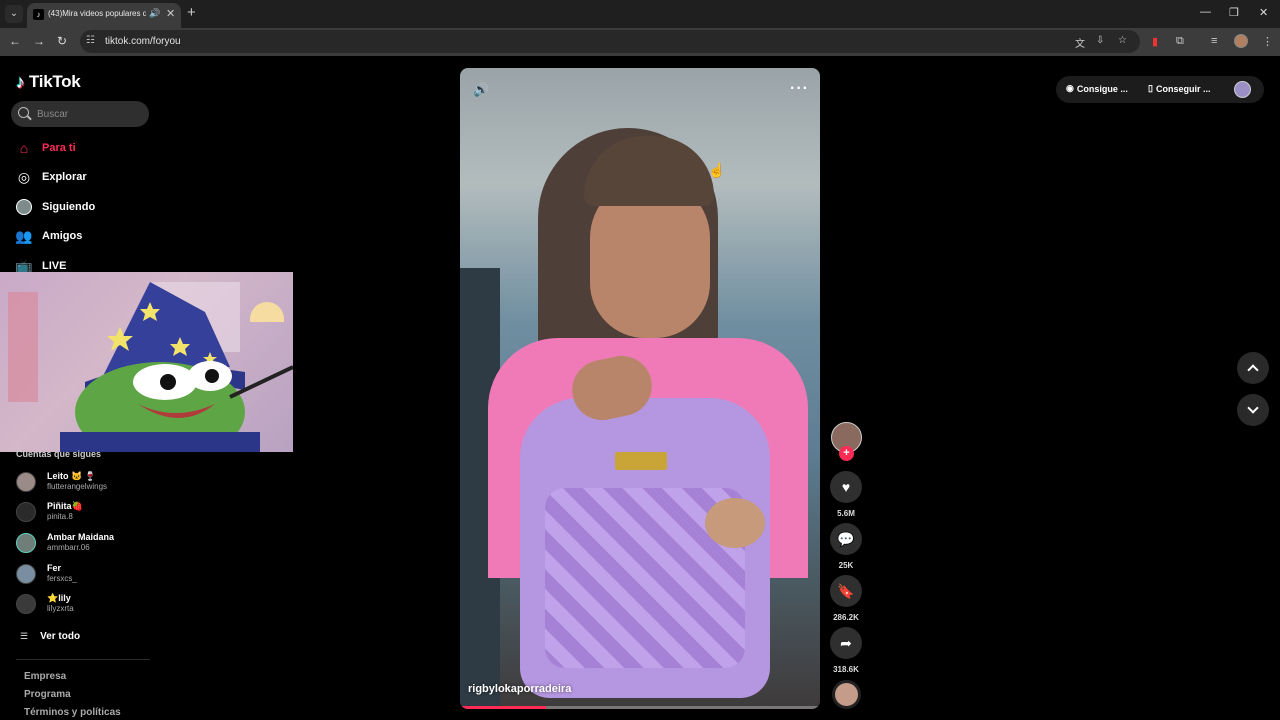 Image resolution: width=1280 pixels, height=720 pixels. Describe the element at coordinates (641, 461) in the screenshot. I see `backpack-label` at that location.